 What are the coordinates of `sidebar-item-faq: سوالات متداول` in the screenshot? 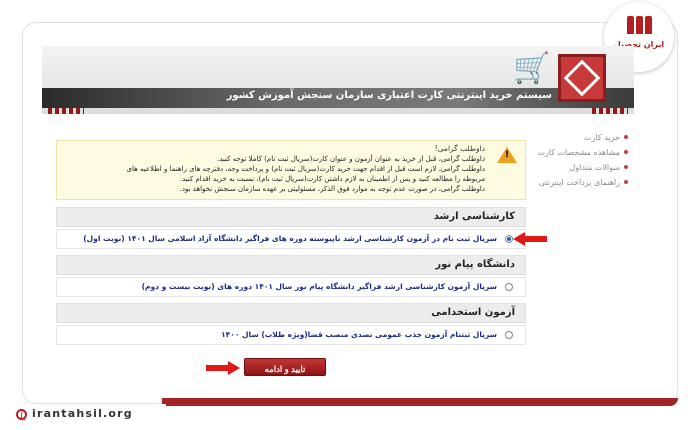 It's located at (582, 167).